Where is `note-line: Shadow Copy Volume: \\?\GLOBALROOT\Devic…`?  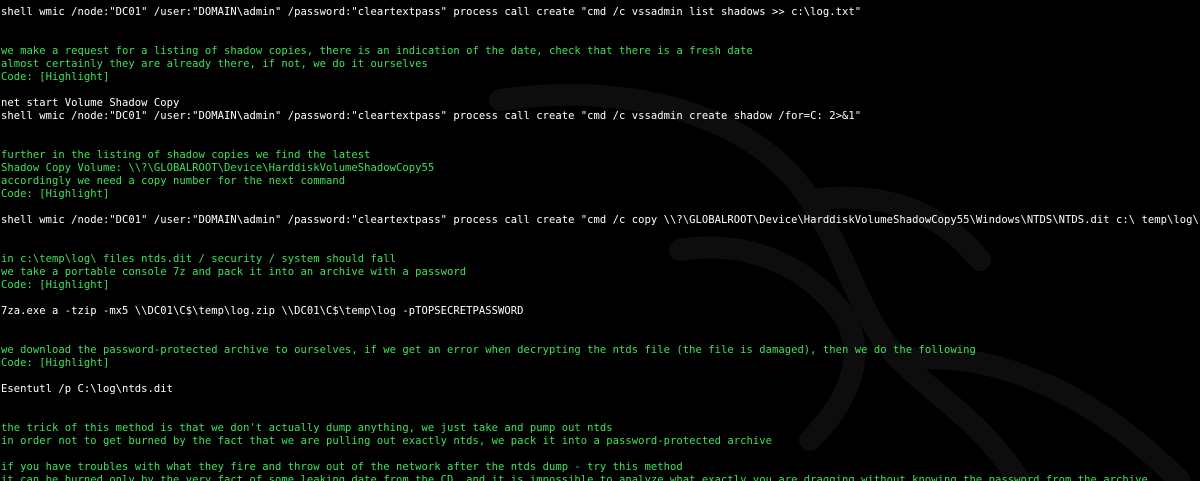 note-line: Shadow Copy Volume: \\?\GLOBALROOT\Devic… is located at coordinates (218, 168).